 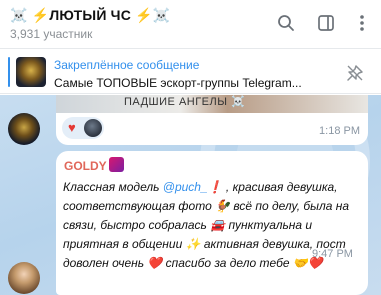 What do you see at coordinates (72, 127) in the screenshot?
I see `heart-icon: ♥` at bounding box center [72, 127].